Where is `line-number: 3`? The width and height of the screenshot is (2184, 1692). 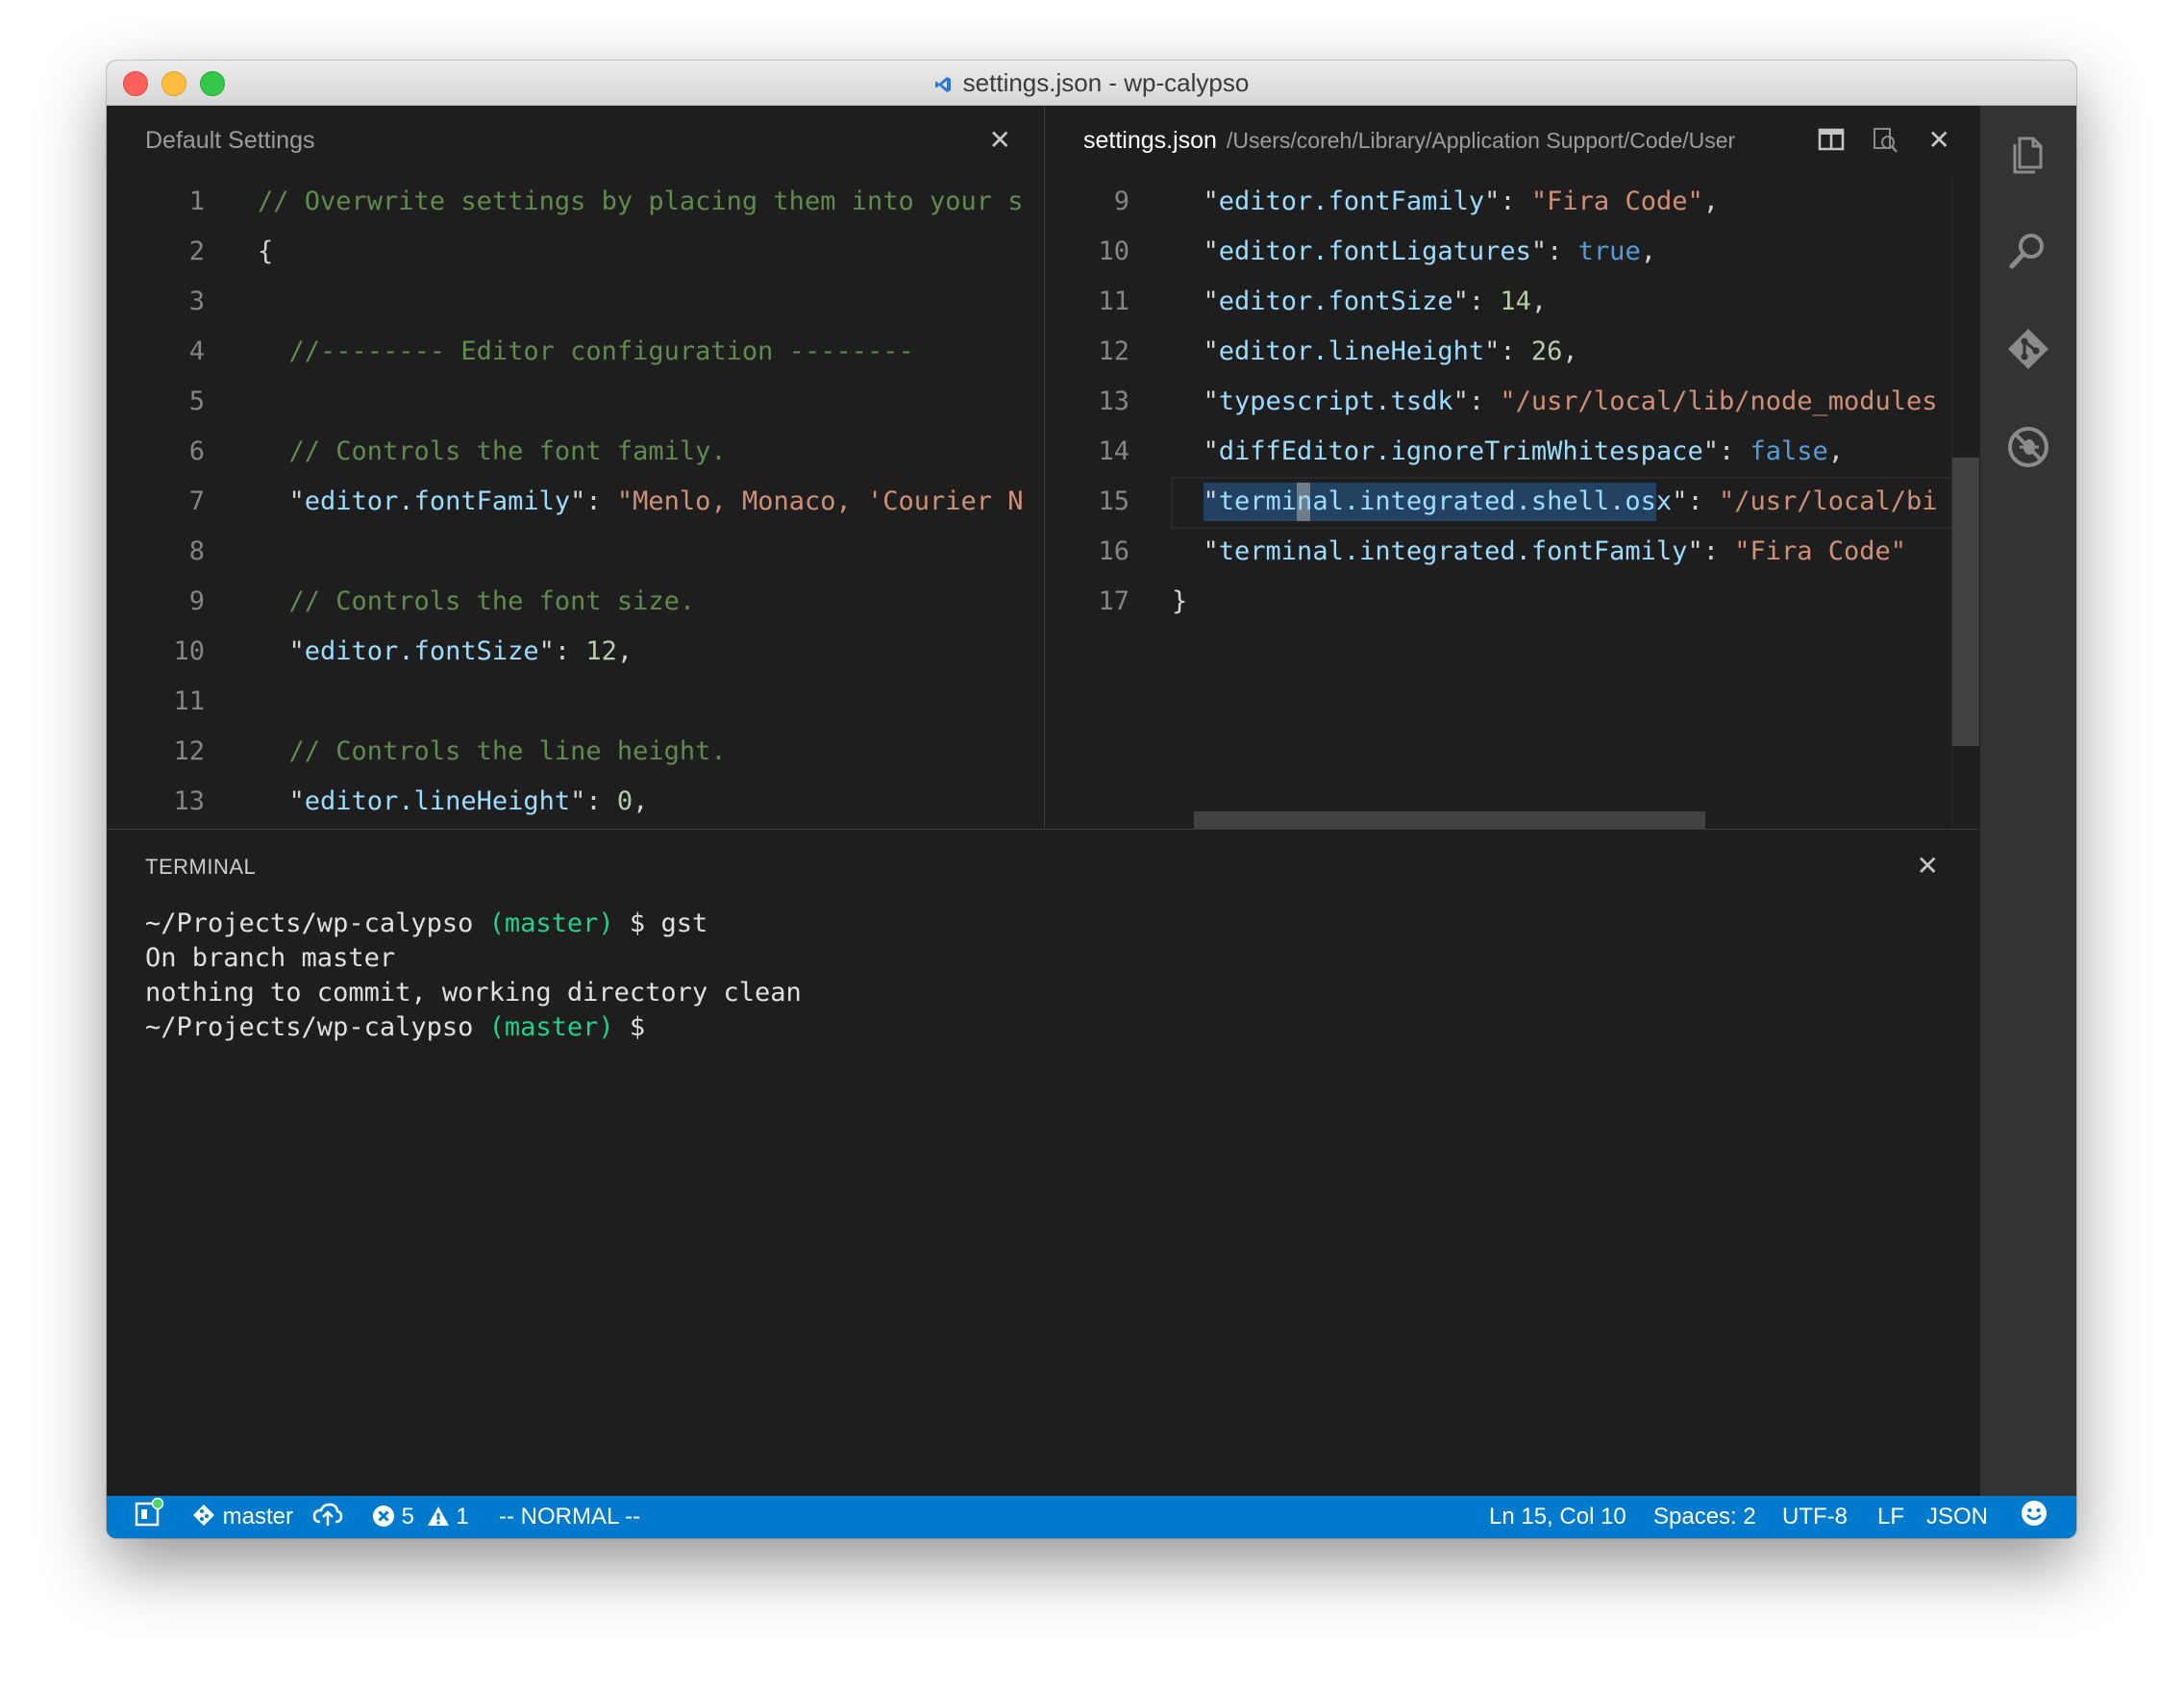
line-number: 3 is located at coordinates (197, 301).